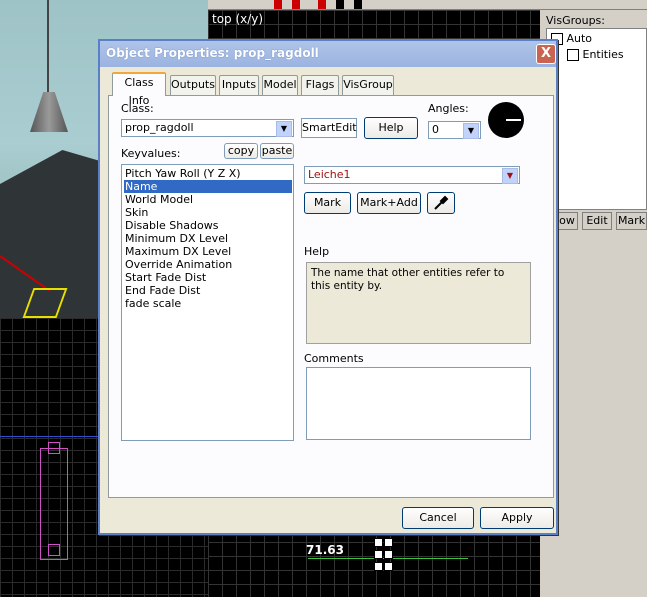  I want to click on tab-model: Model, so click(280, 85).